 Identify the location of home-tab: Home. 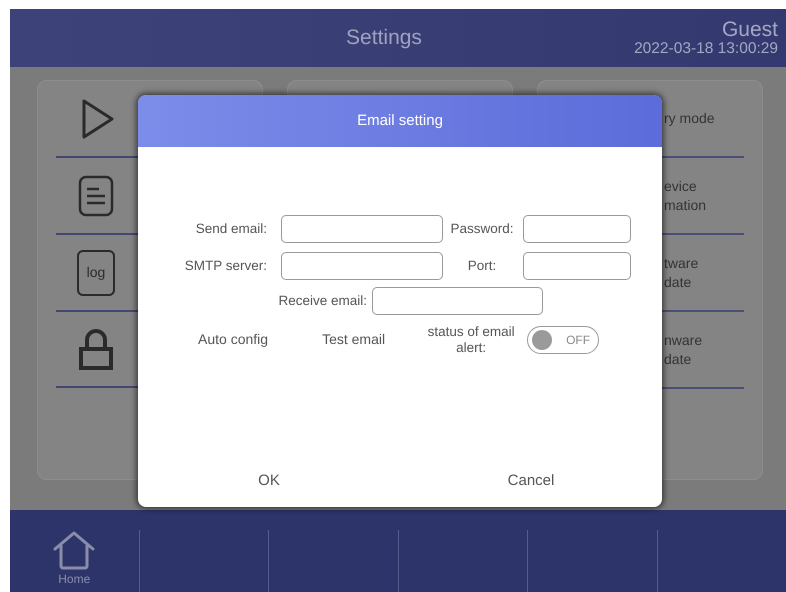
(74, 561).